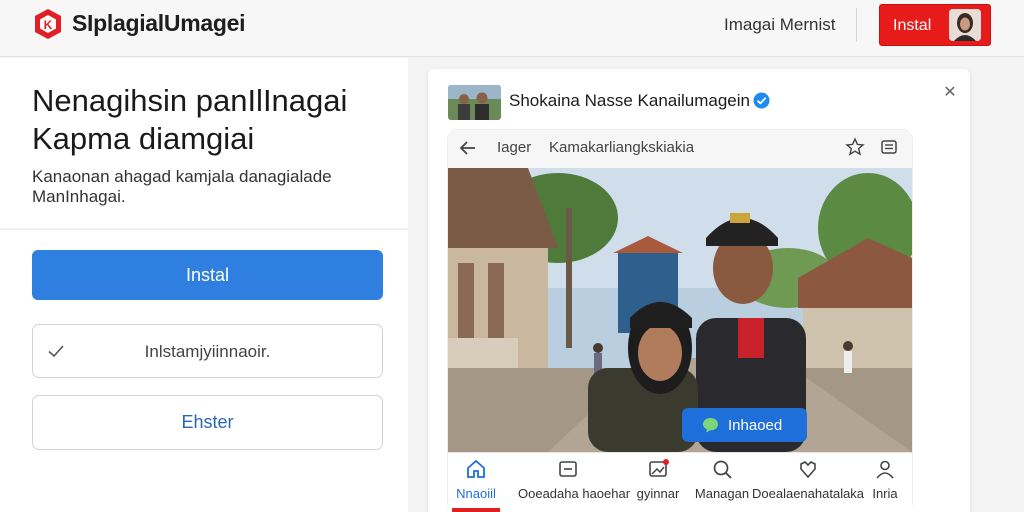 This screenshot has width=1024, height=512. What do you see at coordinates (965, 25) in the screenshot?
I see `avatar` at bounding box center [965, 25].